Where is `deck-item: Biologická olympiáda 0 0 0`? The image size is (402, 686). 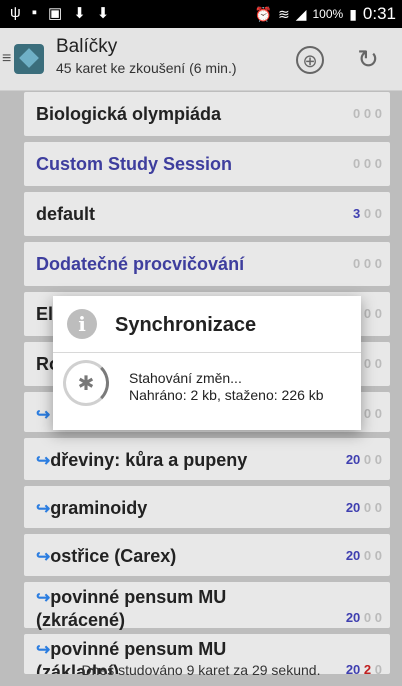 deck-item: Biologická olympiáda 0 0 0 is located at coordinates (207, 114).